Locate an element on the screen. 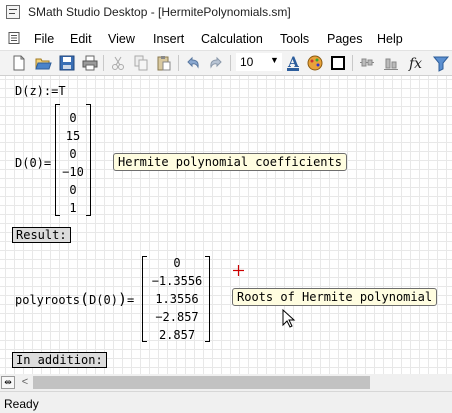 The image size is (452, 413). mouse-pointer-icon is located at coordinates (289, 318).